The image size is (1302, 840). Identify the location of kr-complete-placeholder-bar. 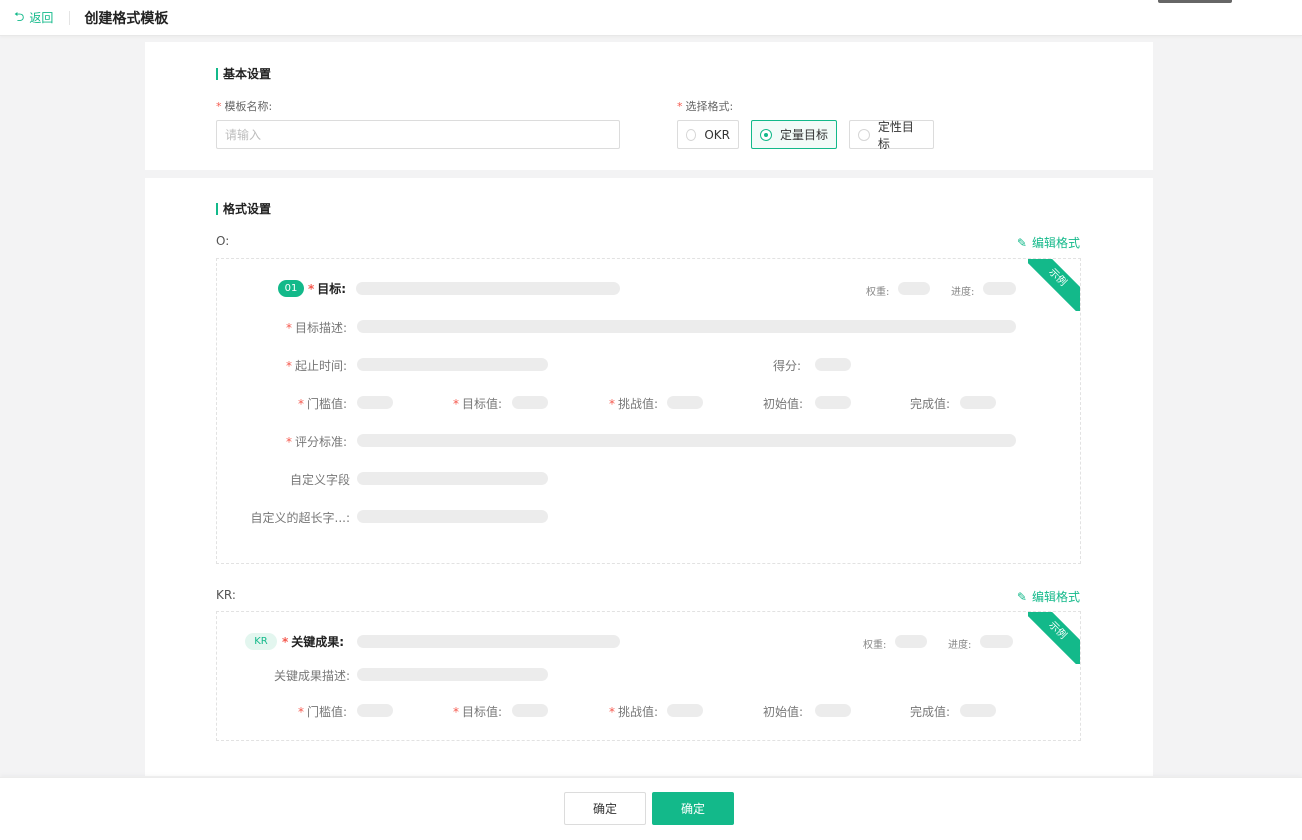
(978, 710).